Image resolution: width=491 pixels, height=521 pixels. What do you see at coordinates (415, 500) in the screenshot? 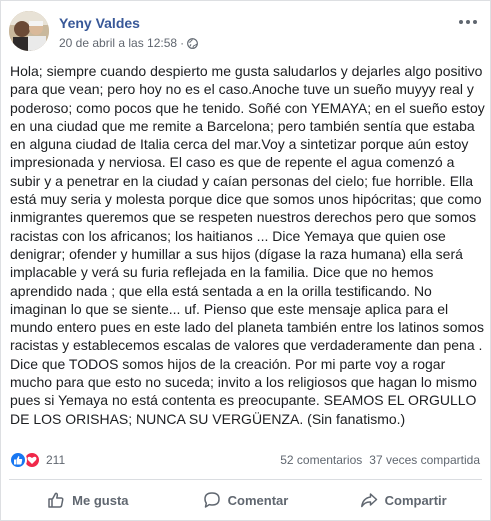
I see `share-label: Compartir` at bounding box center [415, 500].